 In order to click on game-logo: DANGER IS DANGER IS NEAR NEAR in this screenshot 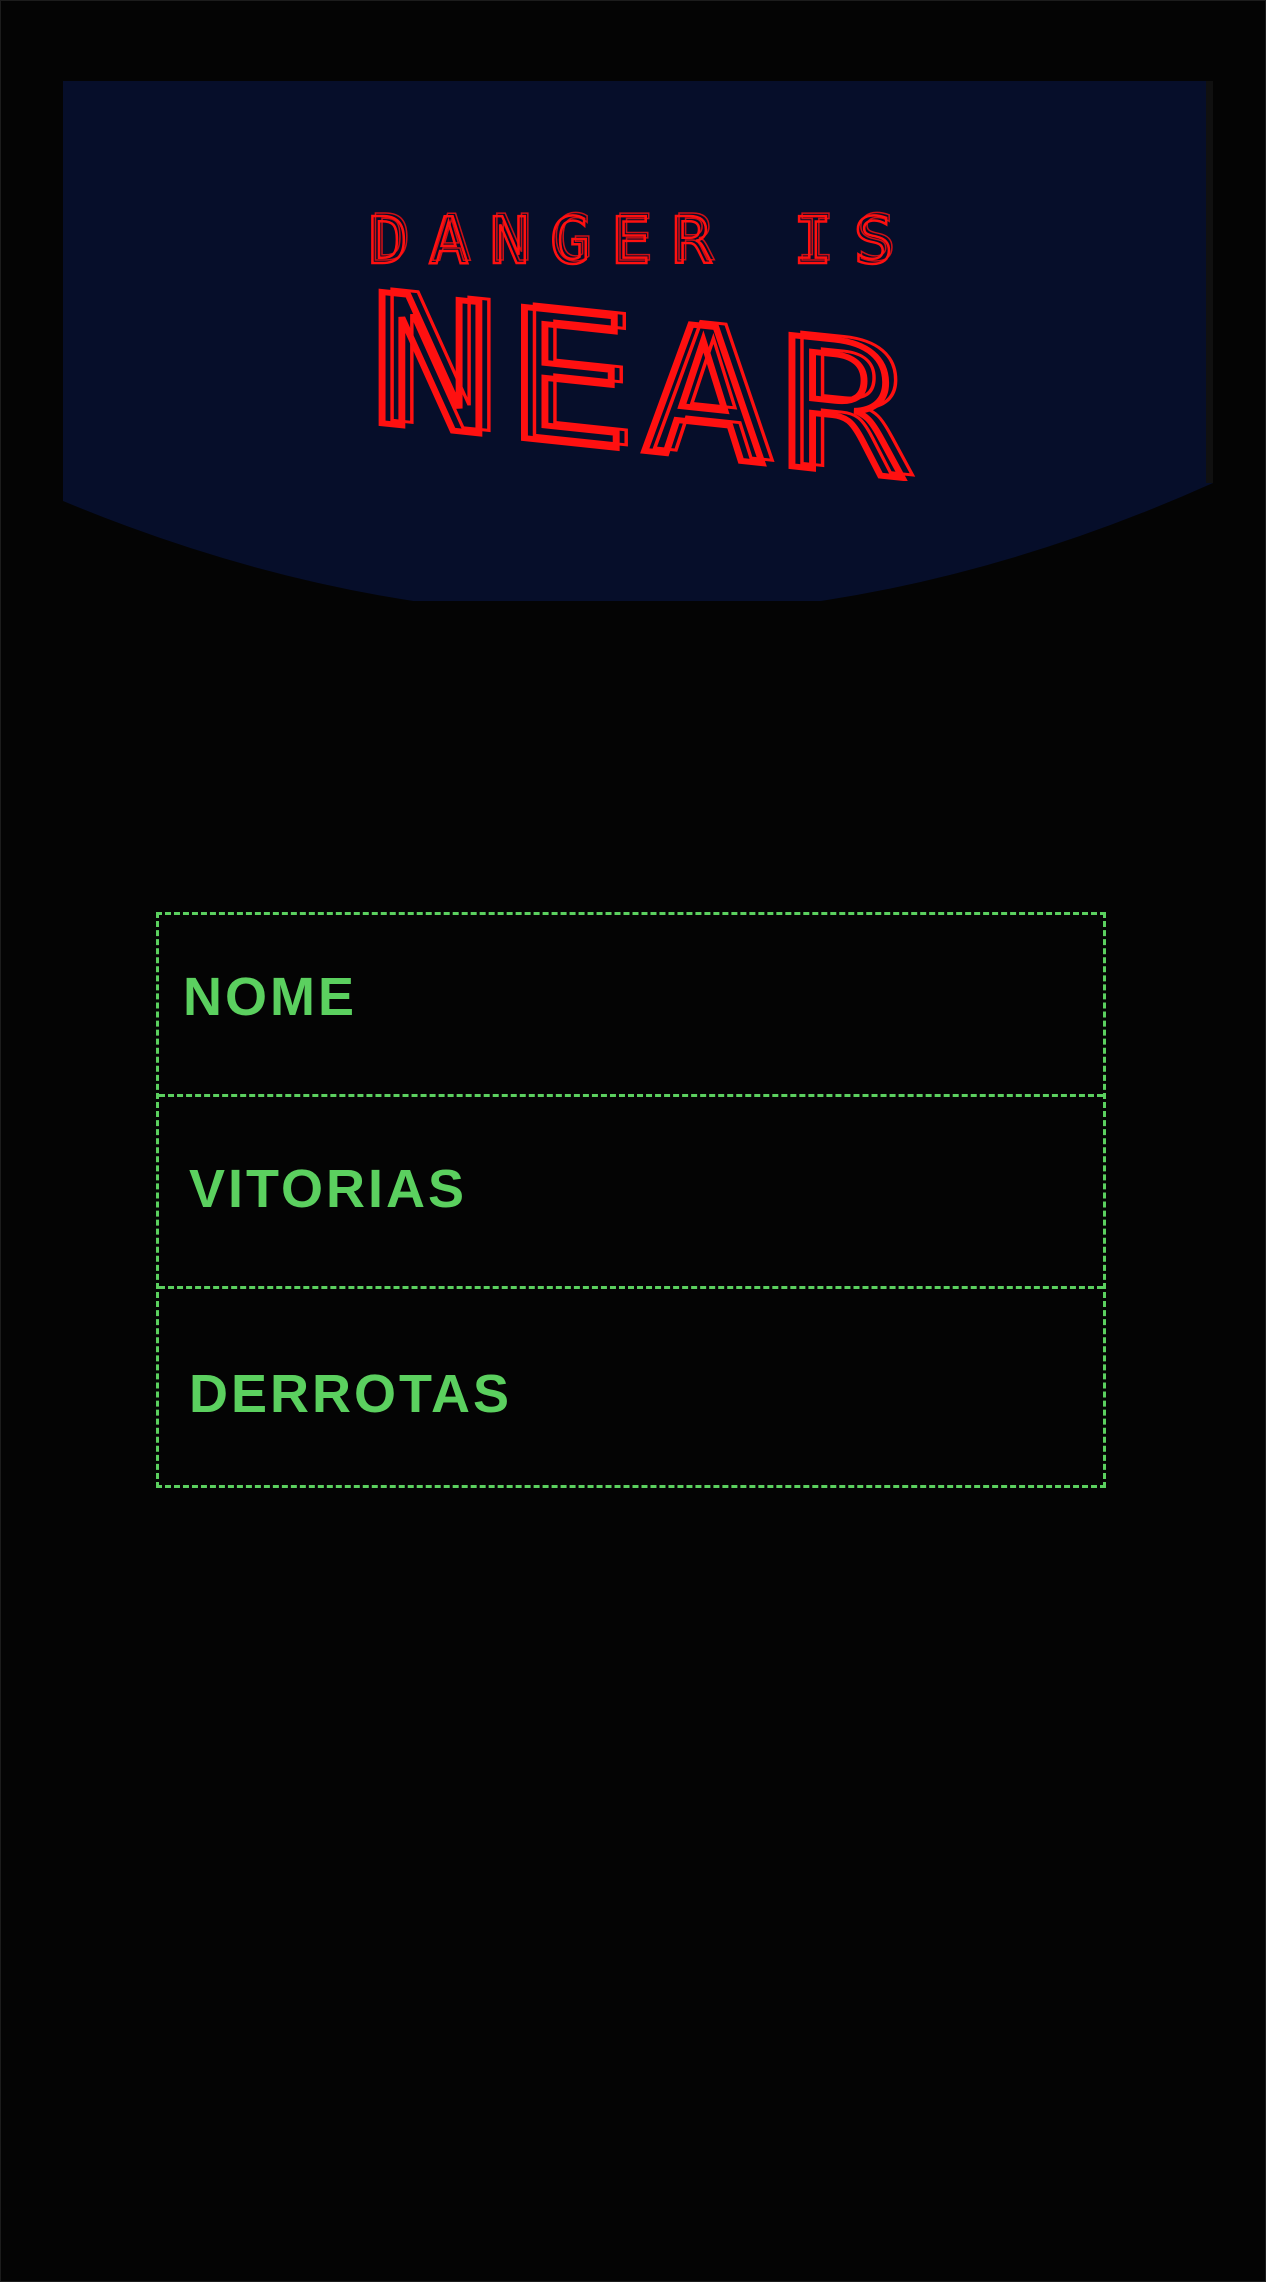, I will do `click(643, 341)`.